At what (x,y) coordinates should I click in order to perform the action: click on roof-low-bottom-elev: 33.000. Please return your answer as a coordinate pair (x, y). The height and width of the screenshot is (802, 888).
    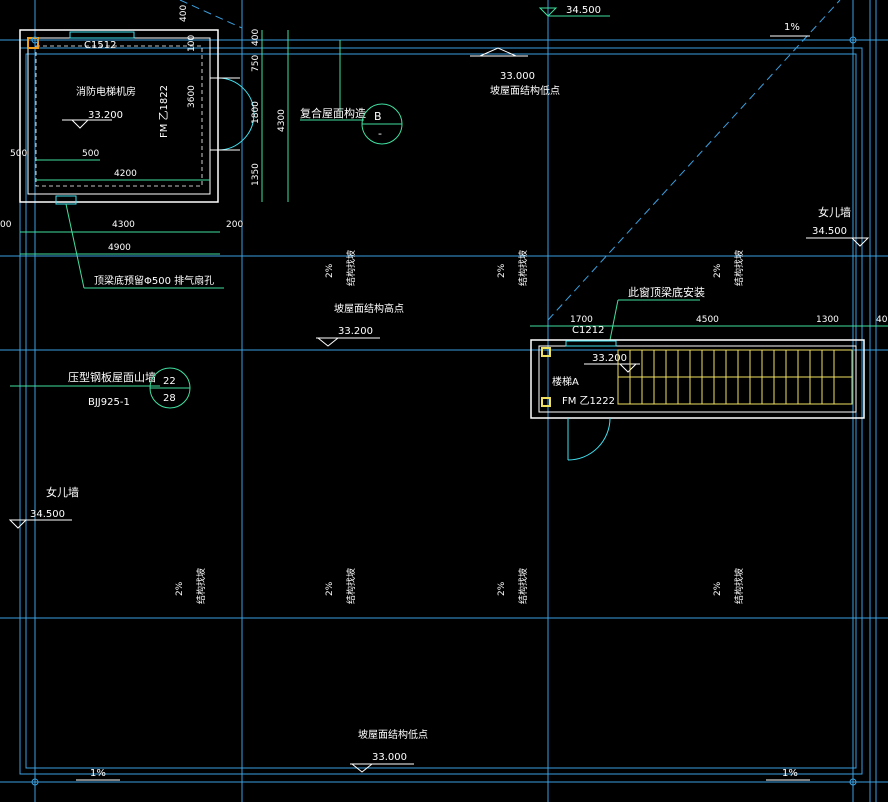
    Looking at the image, I should click on (389, 757).